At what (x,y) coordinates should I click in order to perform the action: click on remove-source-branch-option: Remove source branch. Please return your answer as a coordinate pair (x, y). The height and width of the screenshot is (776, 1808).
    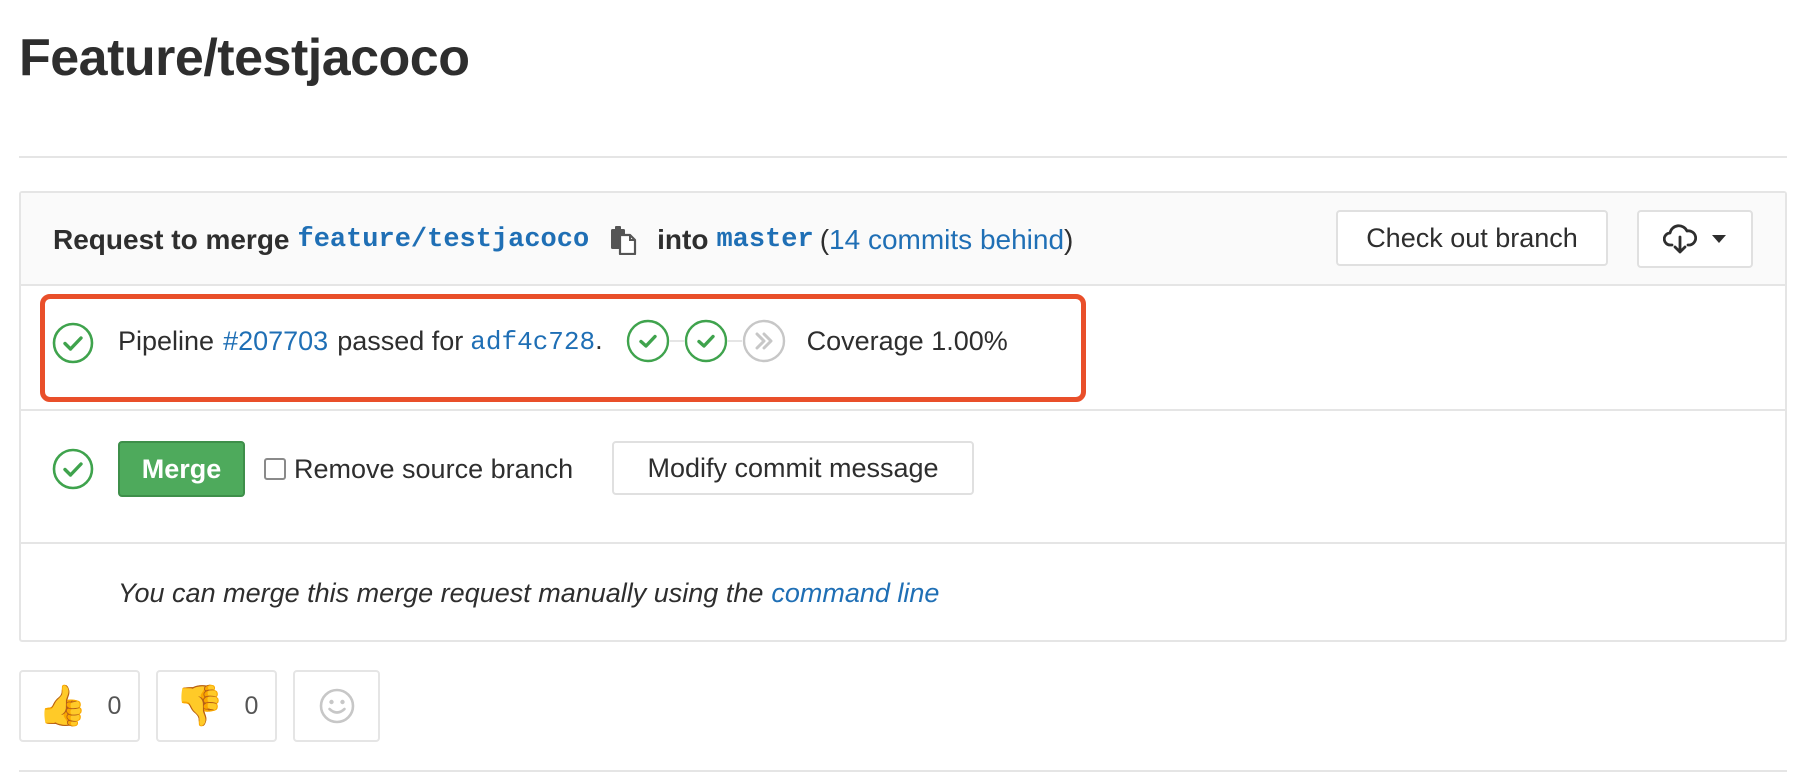
    Looking at the image, I should click on (418, 469).